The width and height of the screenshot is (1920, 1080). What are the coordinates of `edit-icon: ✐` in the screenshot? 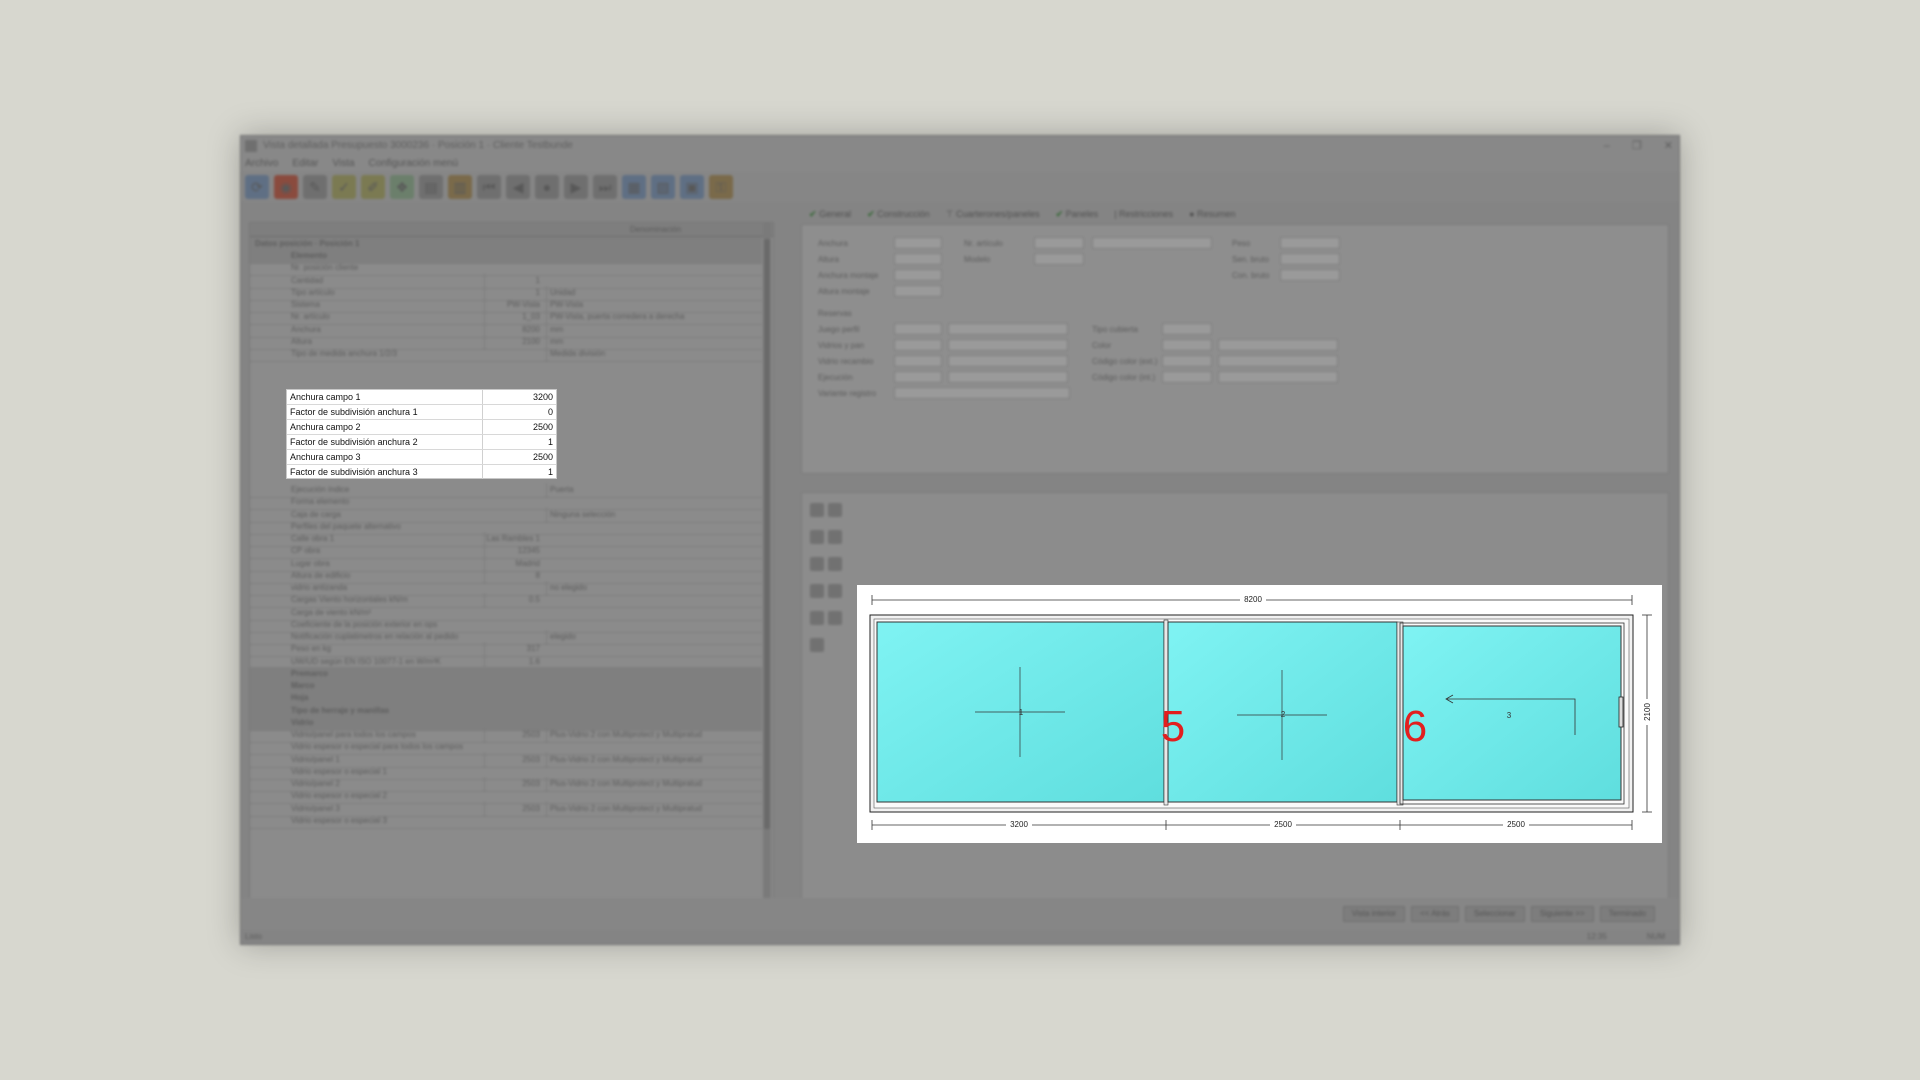 It's located at (373, 187).